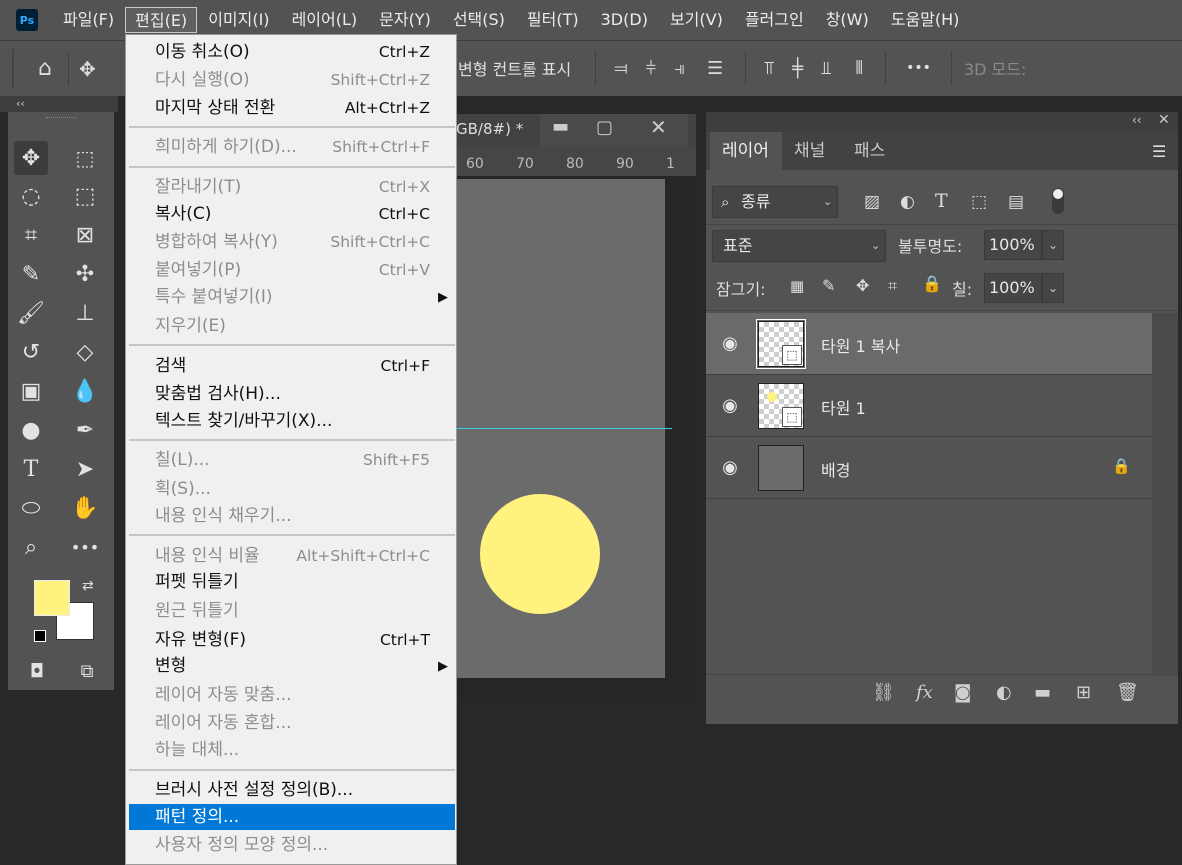 This screenshot has width=1182, height=865. What do you see at coordinates (932, 283) in the screenshot?
I see `lock-all-icon: 🔒` at bounding box center [932, 283].